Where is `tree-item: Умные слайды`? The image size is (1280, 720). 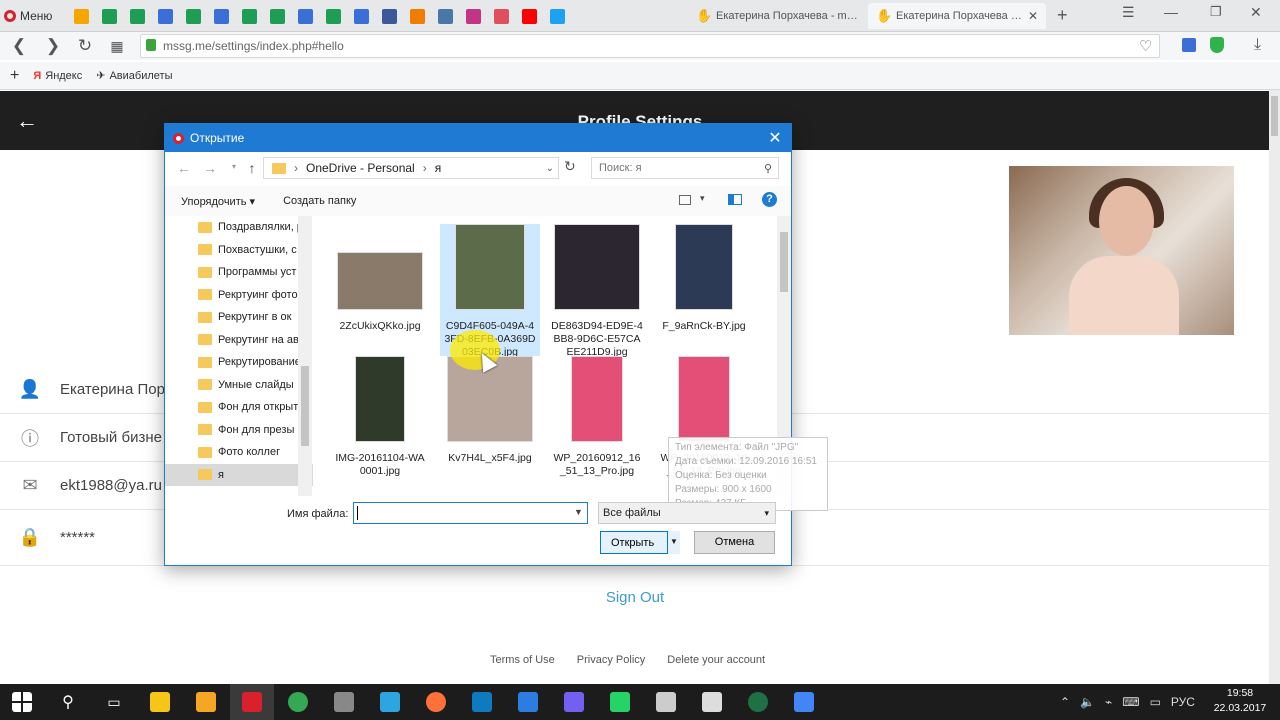
tree-item: Умные слайды is located at coordinates (239, 385).